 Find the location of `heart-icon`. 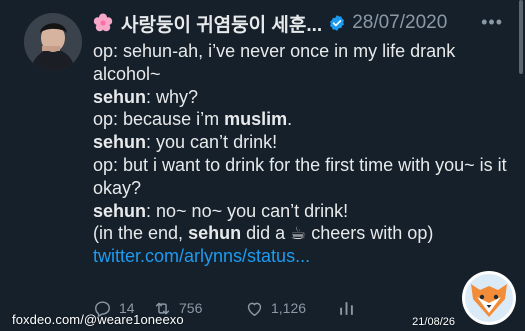

heart-icon is located at coordinates (254, 309).